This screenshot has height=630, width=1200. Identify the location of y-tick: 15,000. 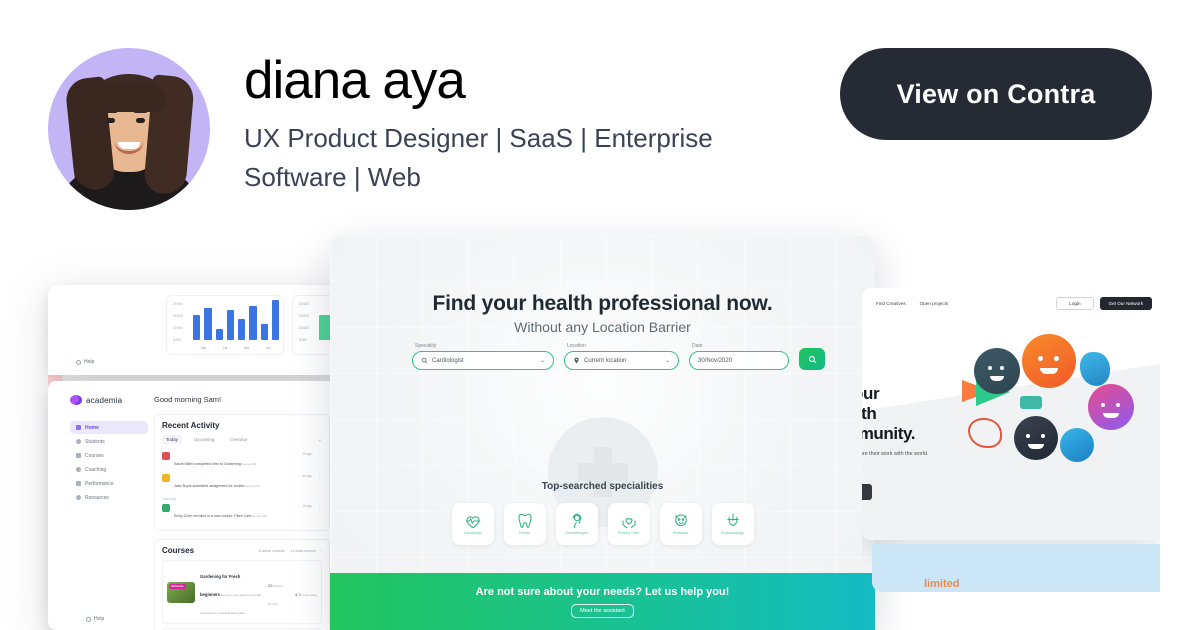
(178, 316).